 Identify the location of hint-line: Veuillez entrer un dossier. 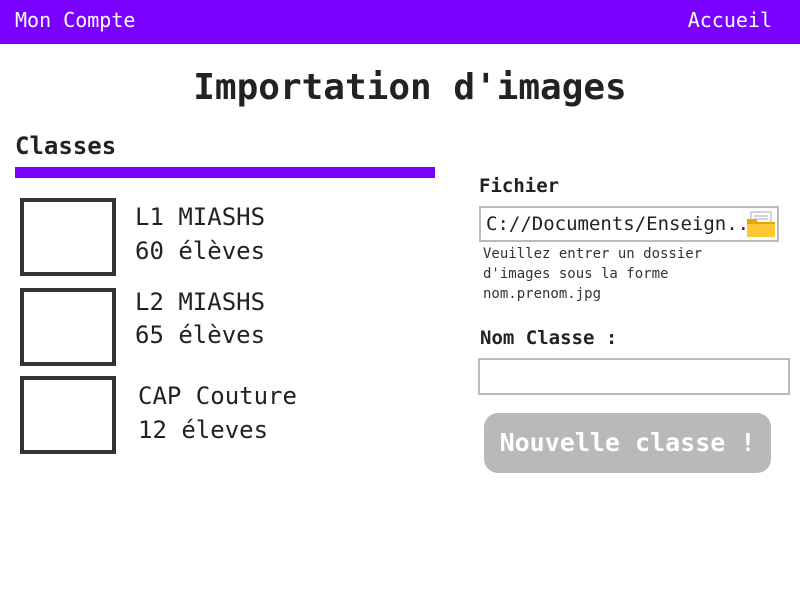
(593, 254).